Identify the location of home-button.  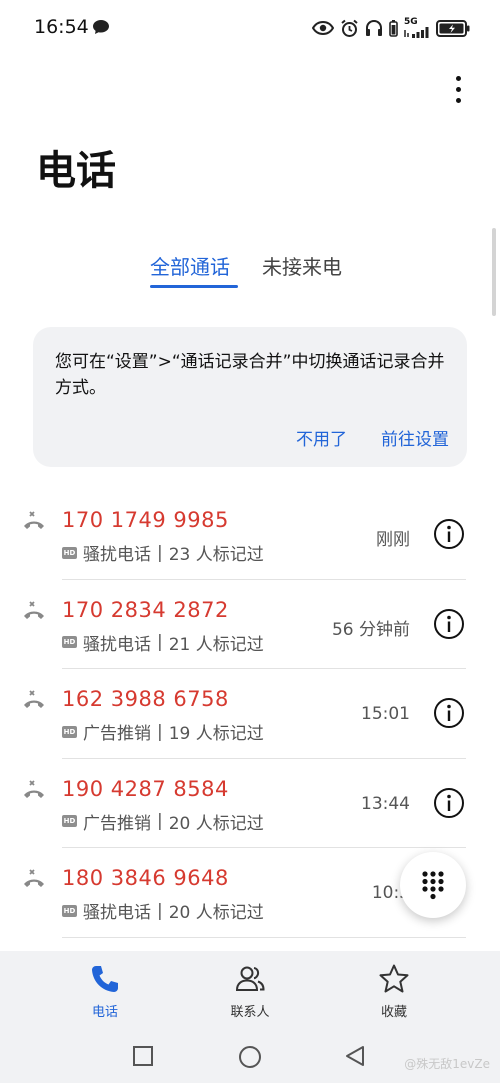
(250, 1057).